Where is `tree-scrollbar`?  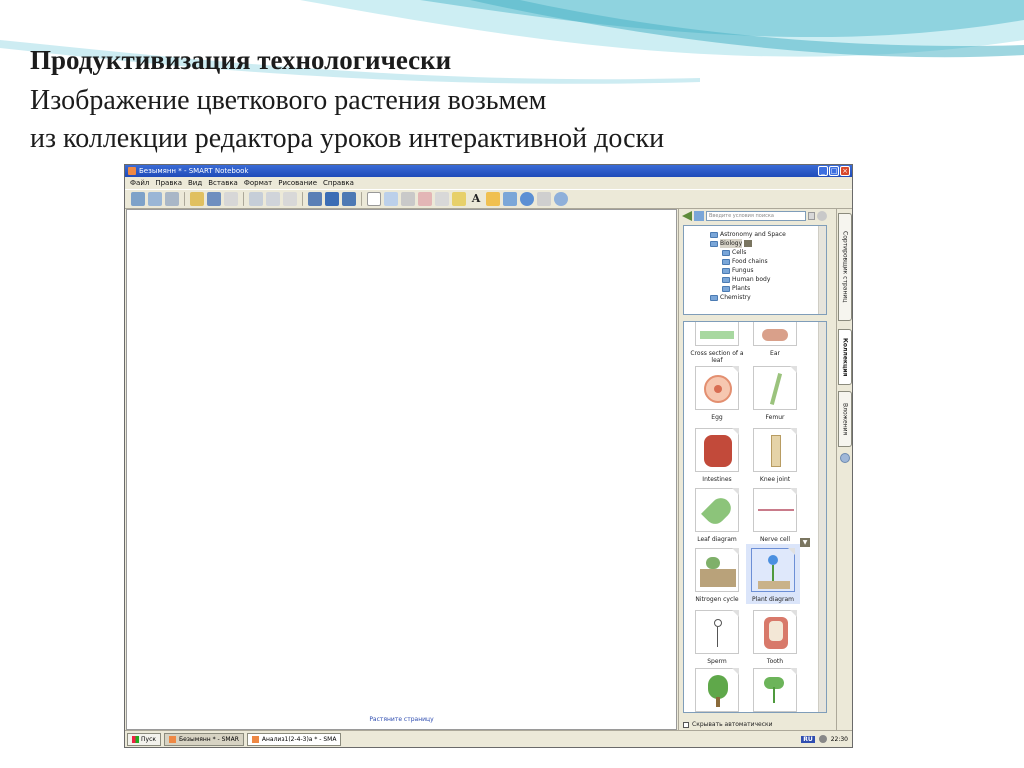 tree-scrollbar is located at coordinates (822, 270).